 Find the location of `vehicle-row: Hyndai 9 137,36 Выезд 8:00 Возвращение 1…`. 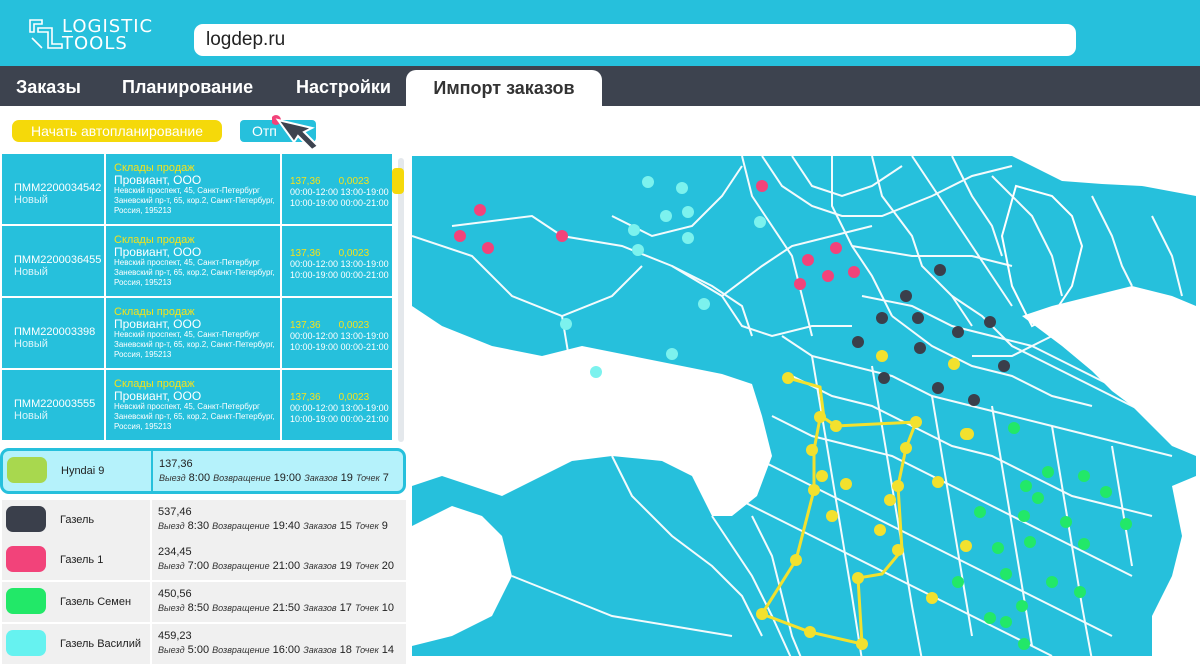

vehicle-row: Hyndai 9 137,36 Выезд 8:00 Возвращение 1… is located at coordinates (203, 471).